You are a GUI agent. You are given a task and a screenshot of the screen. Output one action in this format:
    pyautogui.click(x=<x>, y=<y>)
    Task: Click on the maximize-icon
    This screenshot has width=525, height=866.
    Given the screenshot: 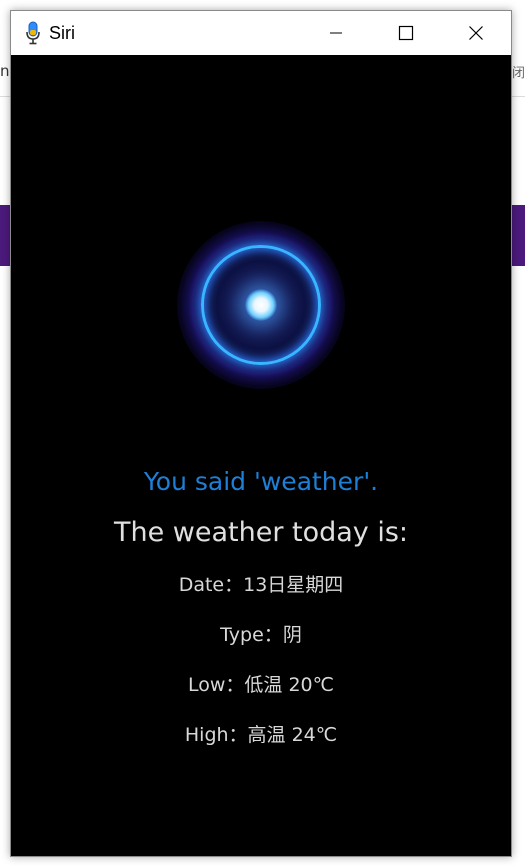 What is the action you would take?
    pyautogui.click(x=406, y=33)
    